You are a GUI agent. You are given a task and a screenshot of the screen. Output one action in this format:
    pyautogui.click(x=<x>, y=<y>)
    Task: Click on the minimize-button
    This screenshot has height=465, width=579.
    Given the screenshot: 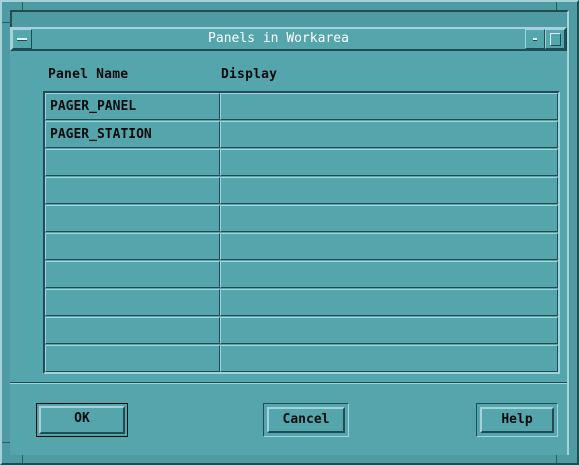 What is the action you would take?
    pyautogui.click(x=535, y=39)
    